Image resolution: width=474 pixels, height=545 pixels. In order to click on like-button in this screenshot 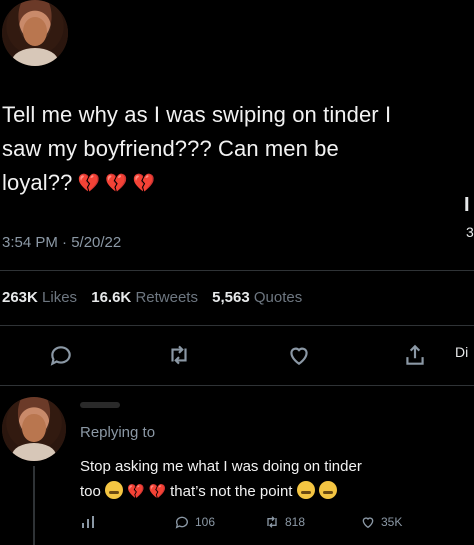, I will do `click(299, 355)`.